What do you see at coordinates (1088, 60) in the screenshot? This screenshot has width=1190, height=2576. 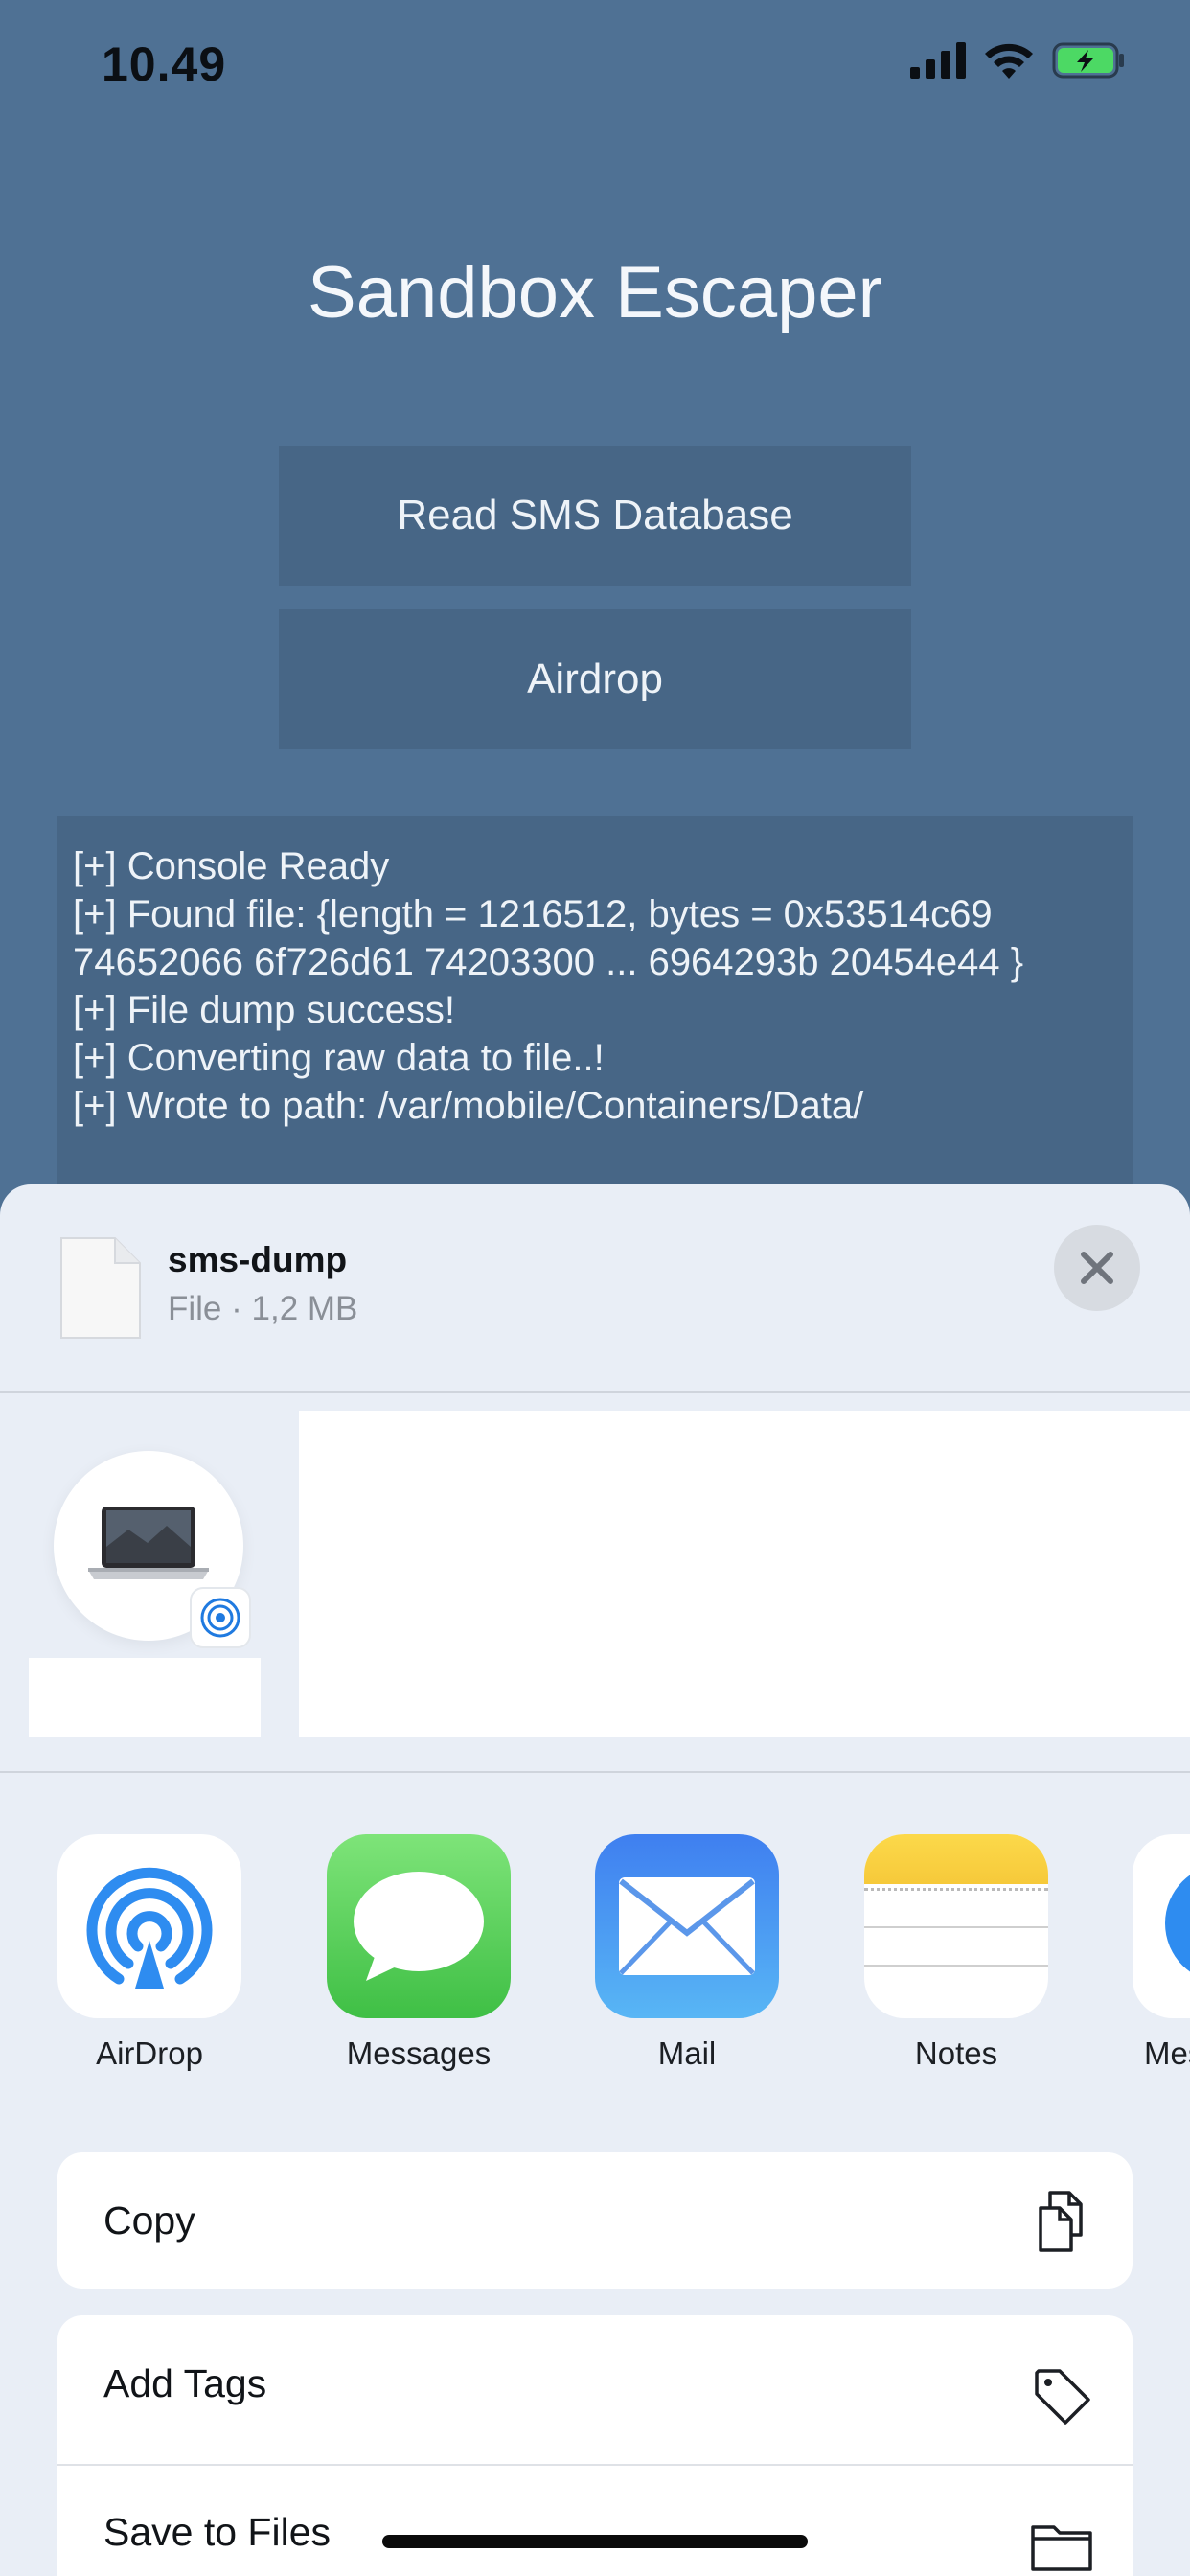 I see `battery-charging-icon` at bounding box center [1088, 60].